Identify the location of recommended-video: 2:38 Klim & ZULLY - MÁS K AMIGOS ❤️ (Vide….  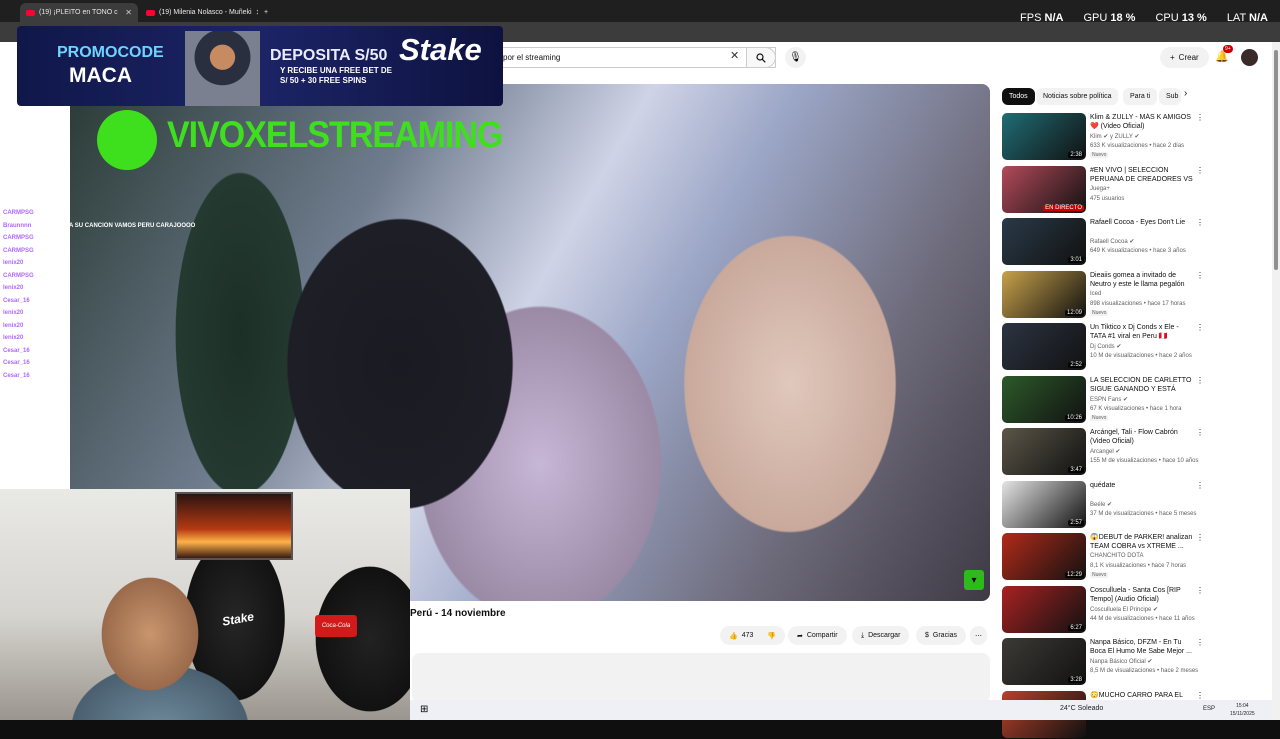
(1103, 137).